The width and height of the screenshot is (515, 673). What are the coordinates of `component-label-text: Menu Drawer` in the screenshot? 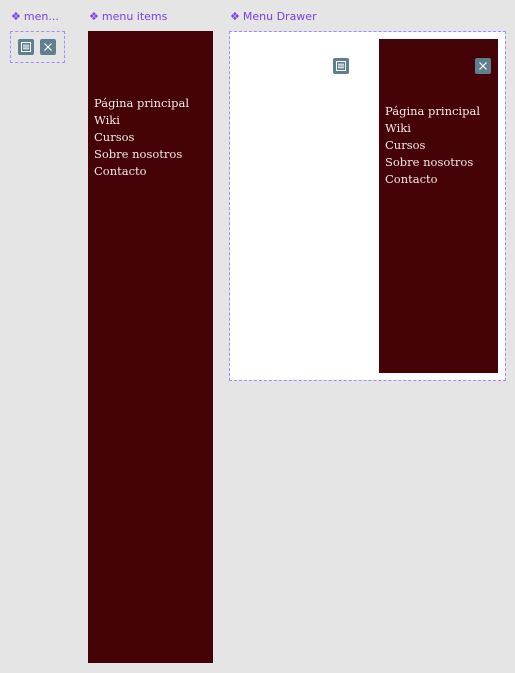 It's located at (279, 16).